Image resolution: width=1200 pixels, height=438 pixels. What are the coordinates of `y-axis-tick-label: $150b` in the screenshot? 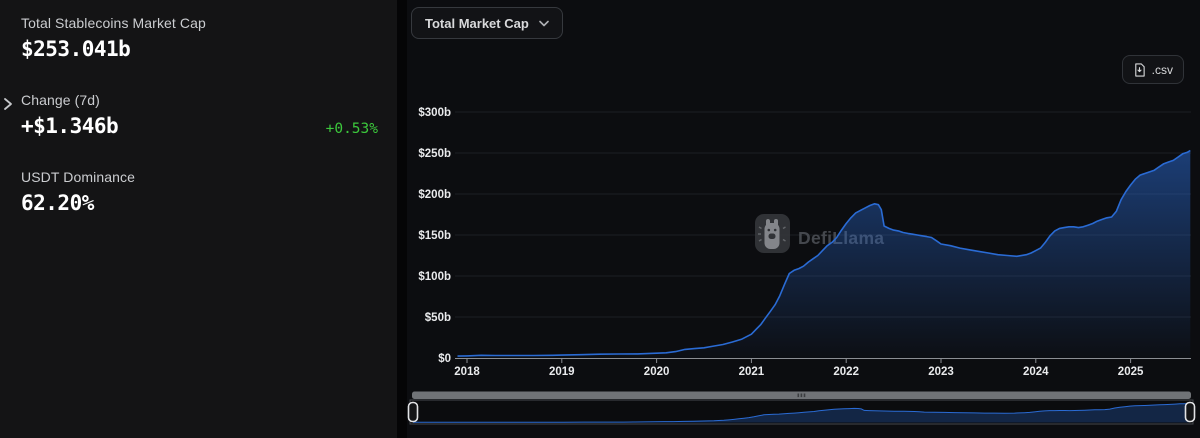 It's located at (434, 236).